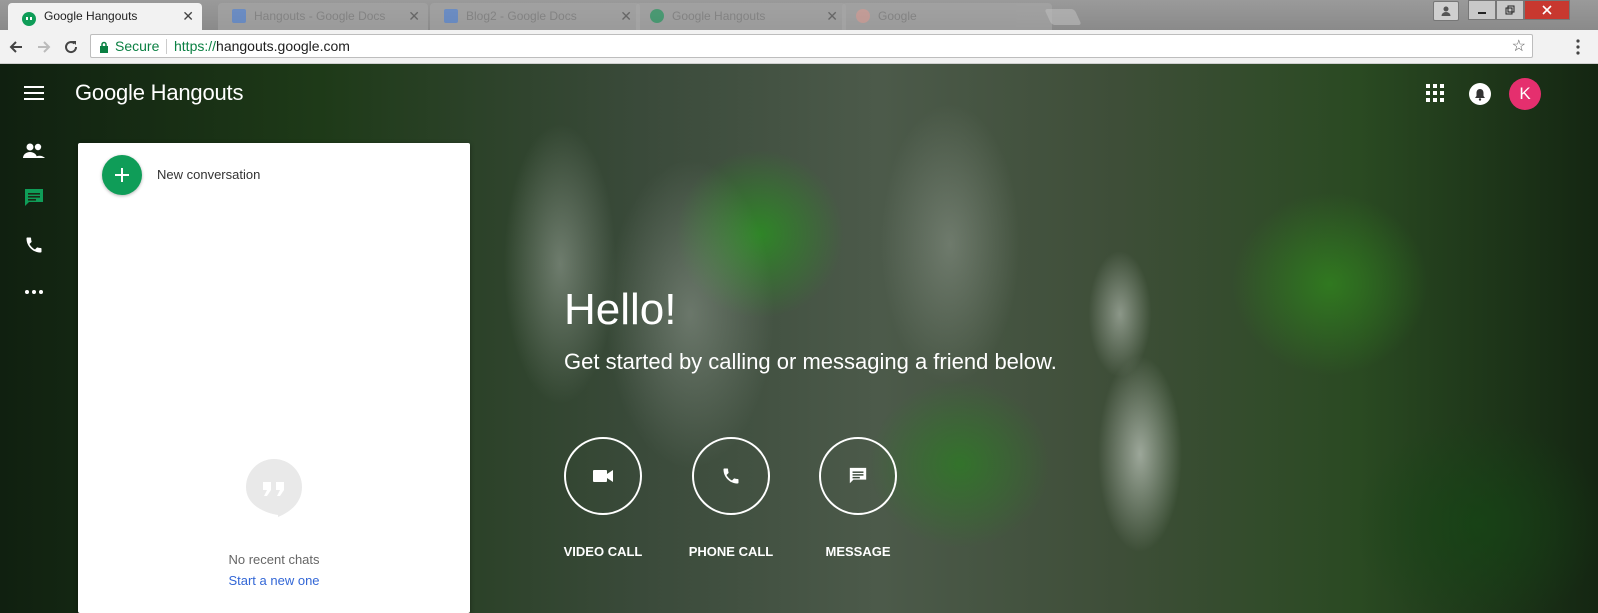 The height and width of the screenshot is (613, 1598). I want to click on browser-tab: Google, so click(947, 16).